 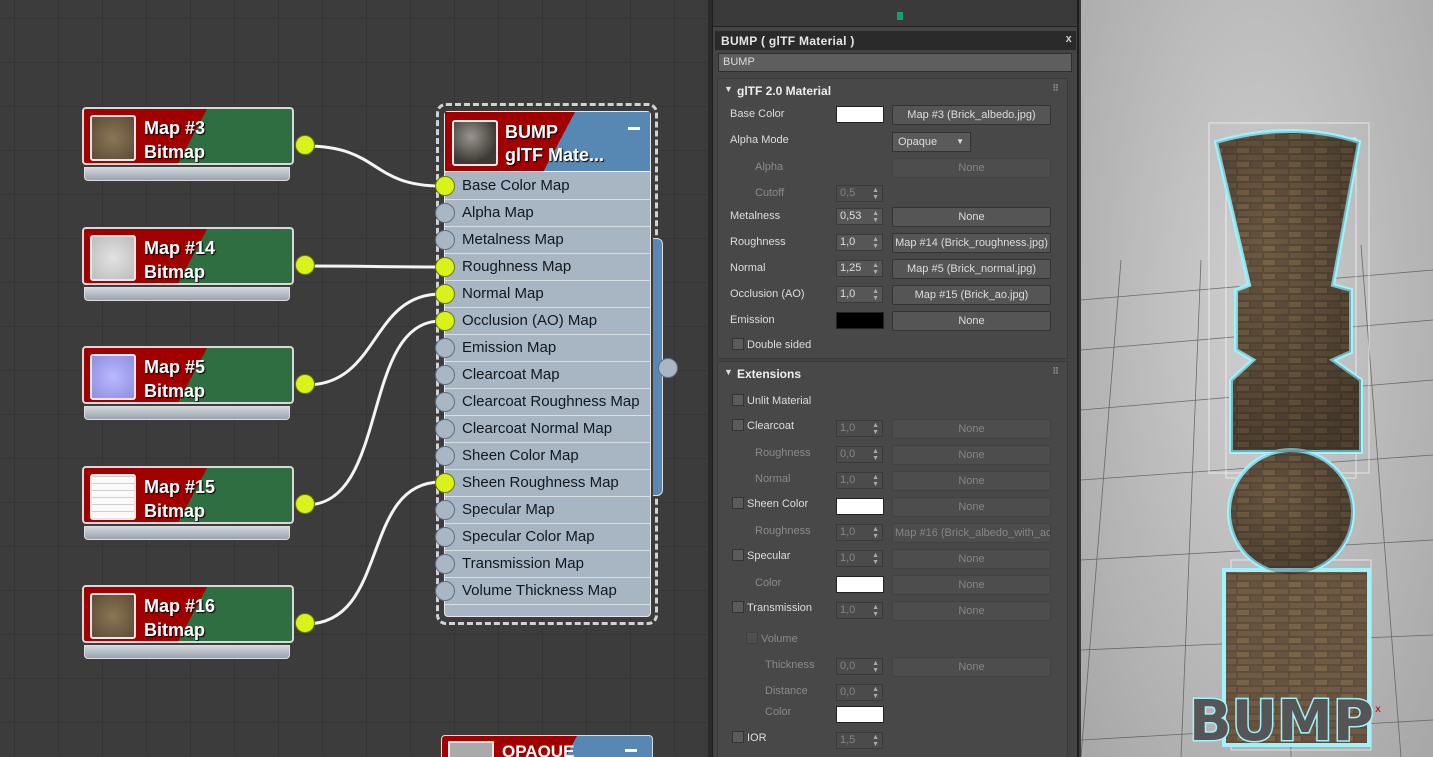 I want to click on emission-swatch, so click(x=860, y=320).